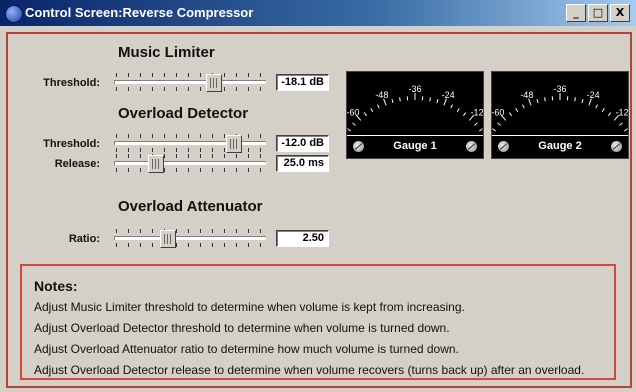 The width and height of the screenshot is (636, 392). What do you see at coordinates (14, 14) in the screenshot?
I see `app-icon` at bounding box center [14, 14].